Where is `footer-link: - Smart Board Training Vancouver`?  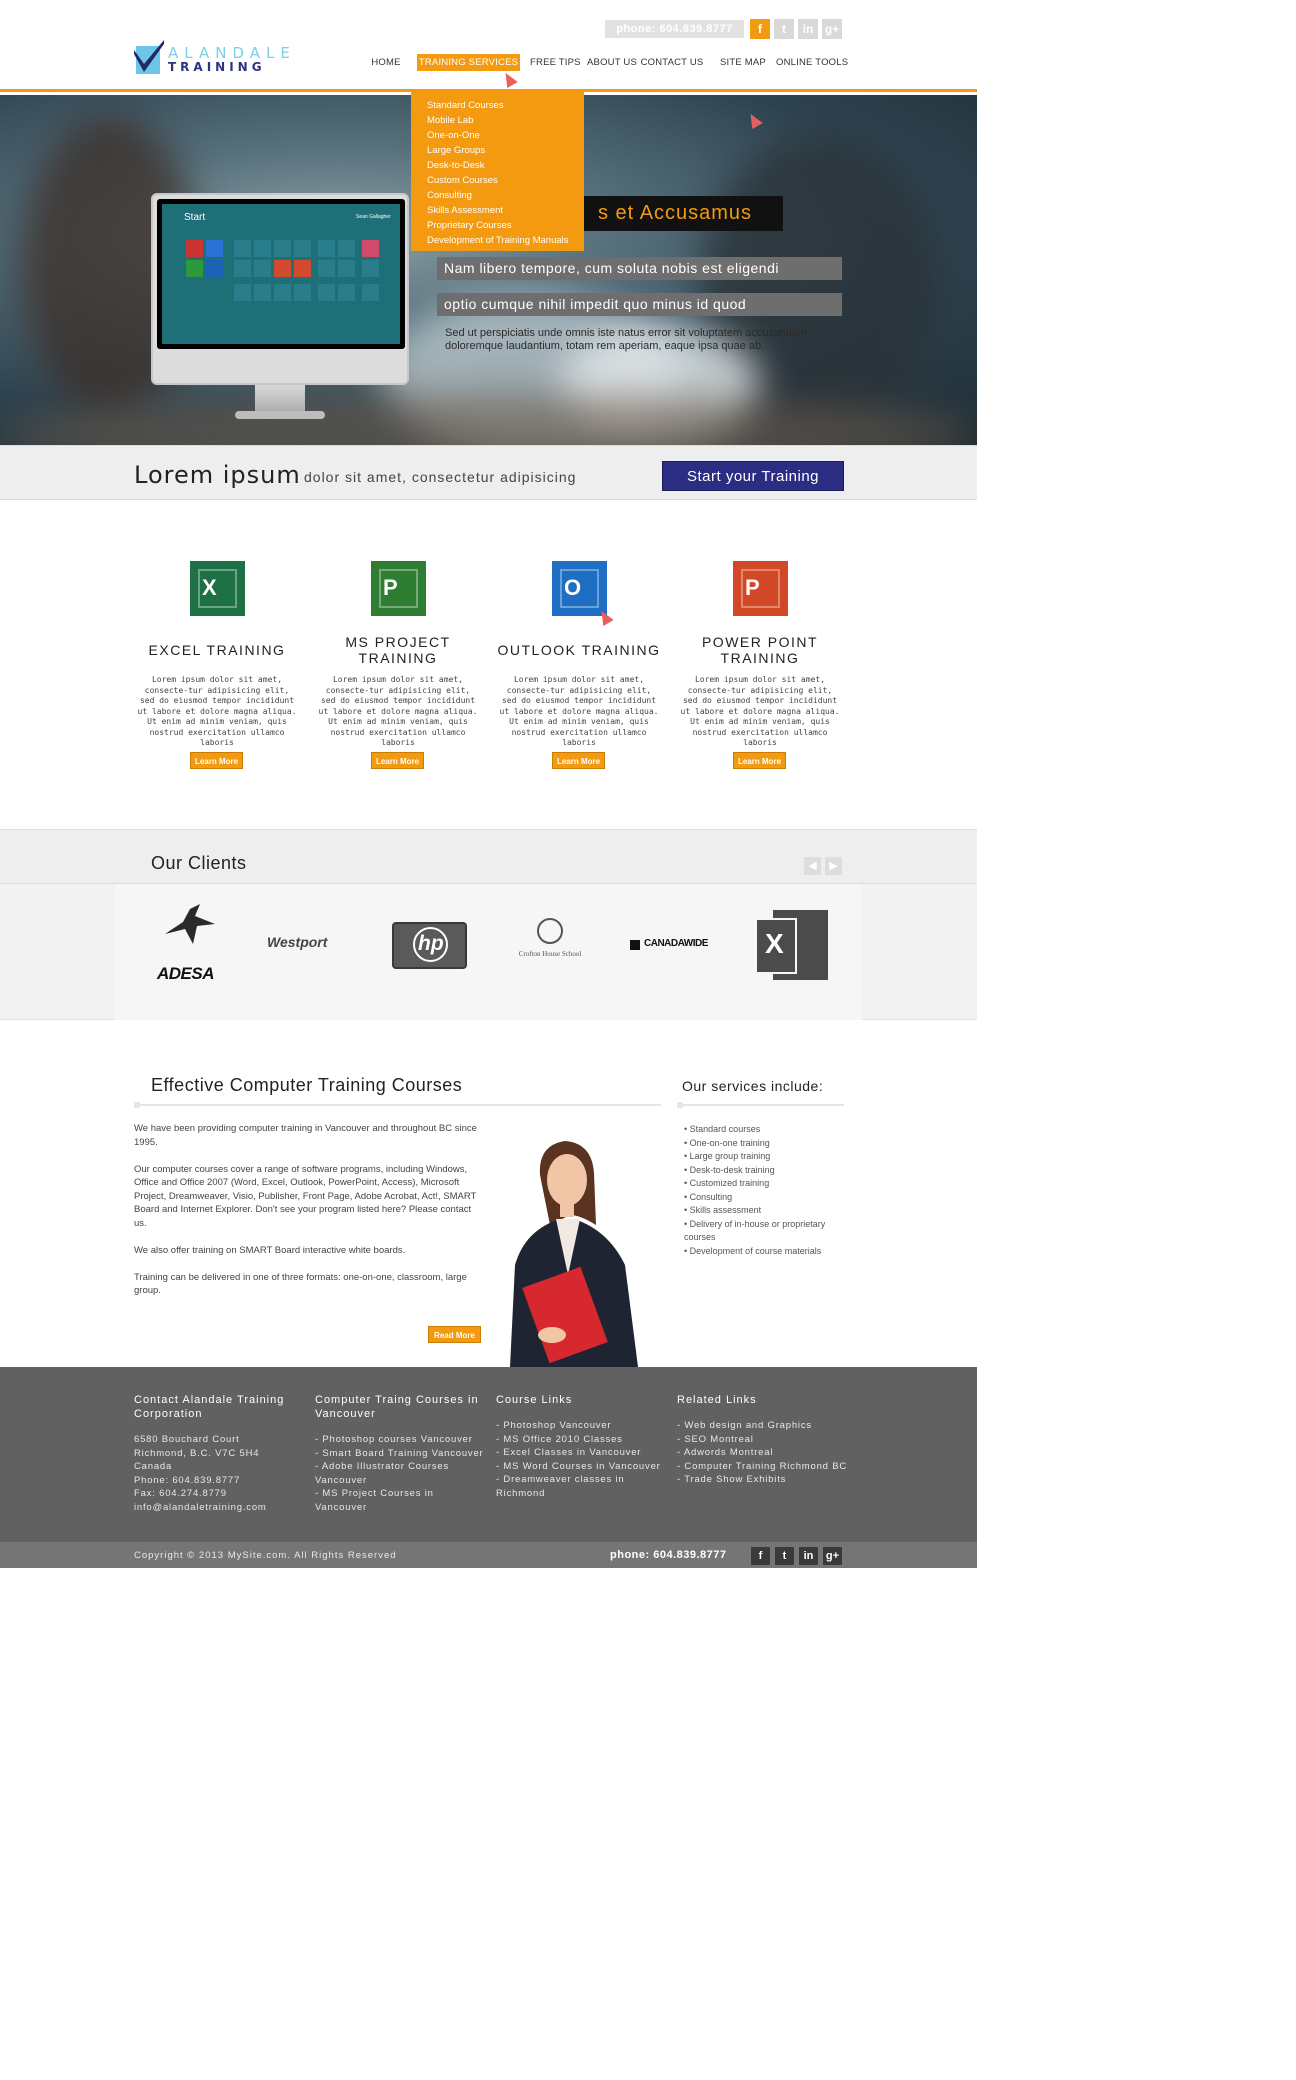 footer-link: - Smart Board Training Vancouver is located at coordinates (400, 1454).